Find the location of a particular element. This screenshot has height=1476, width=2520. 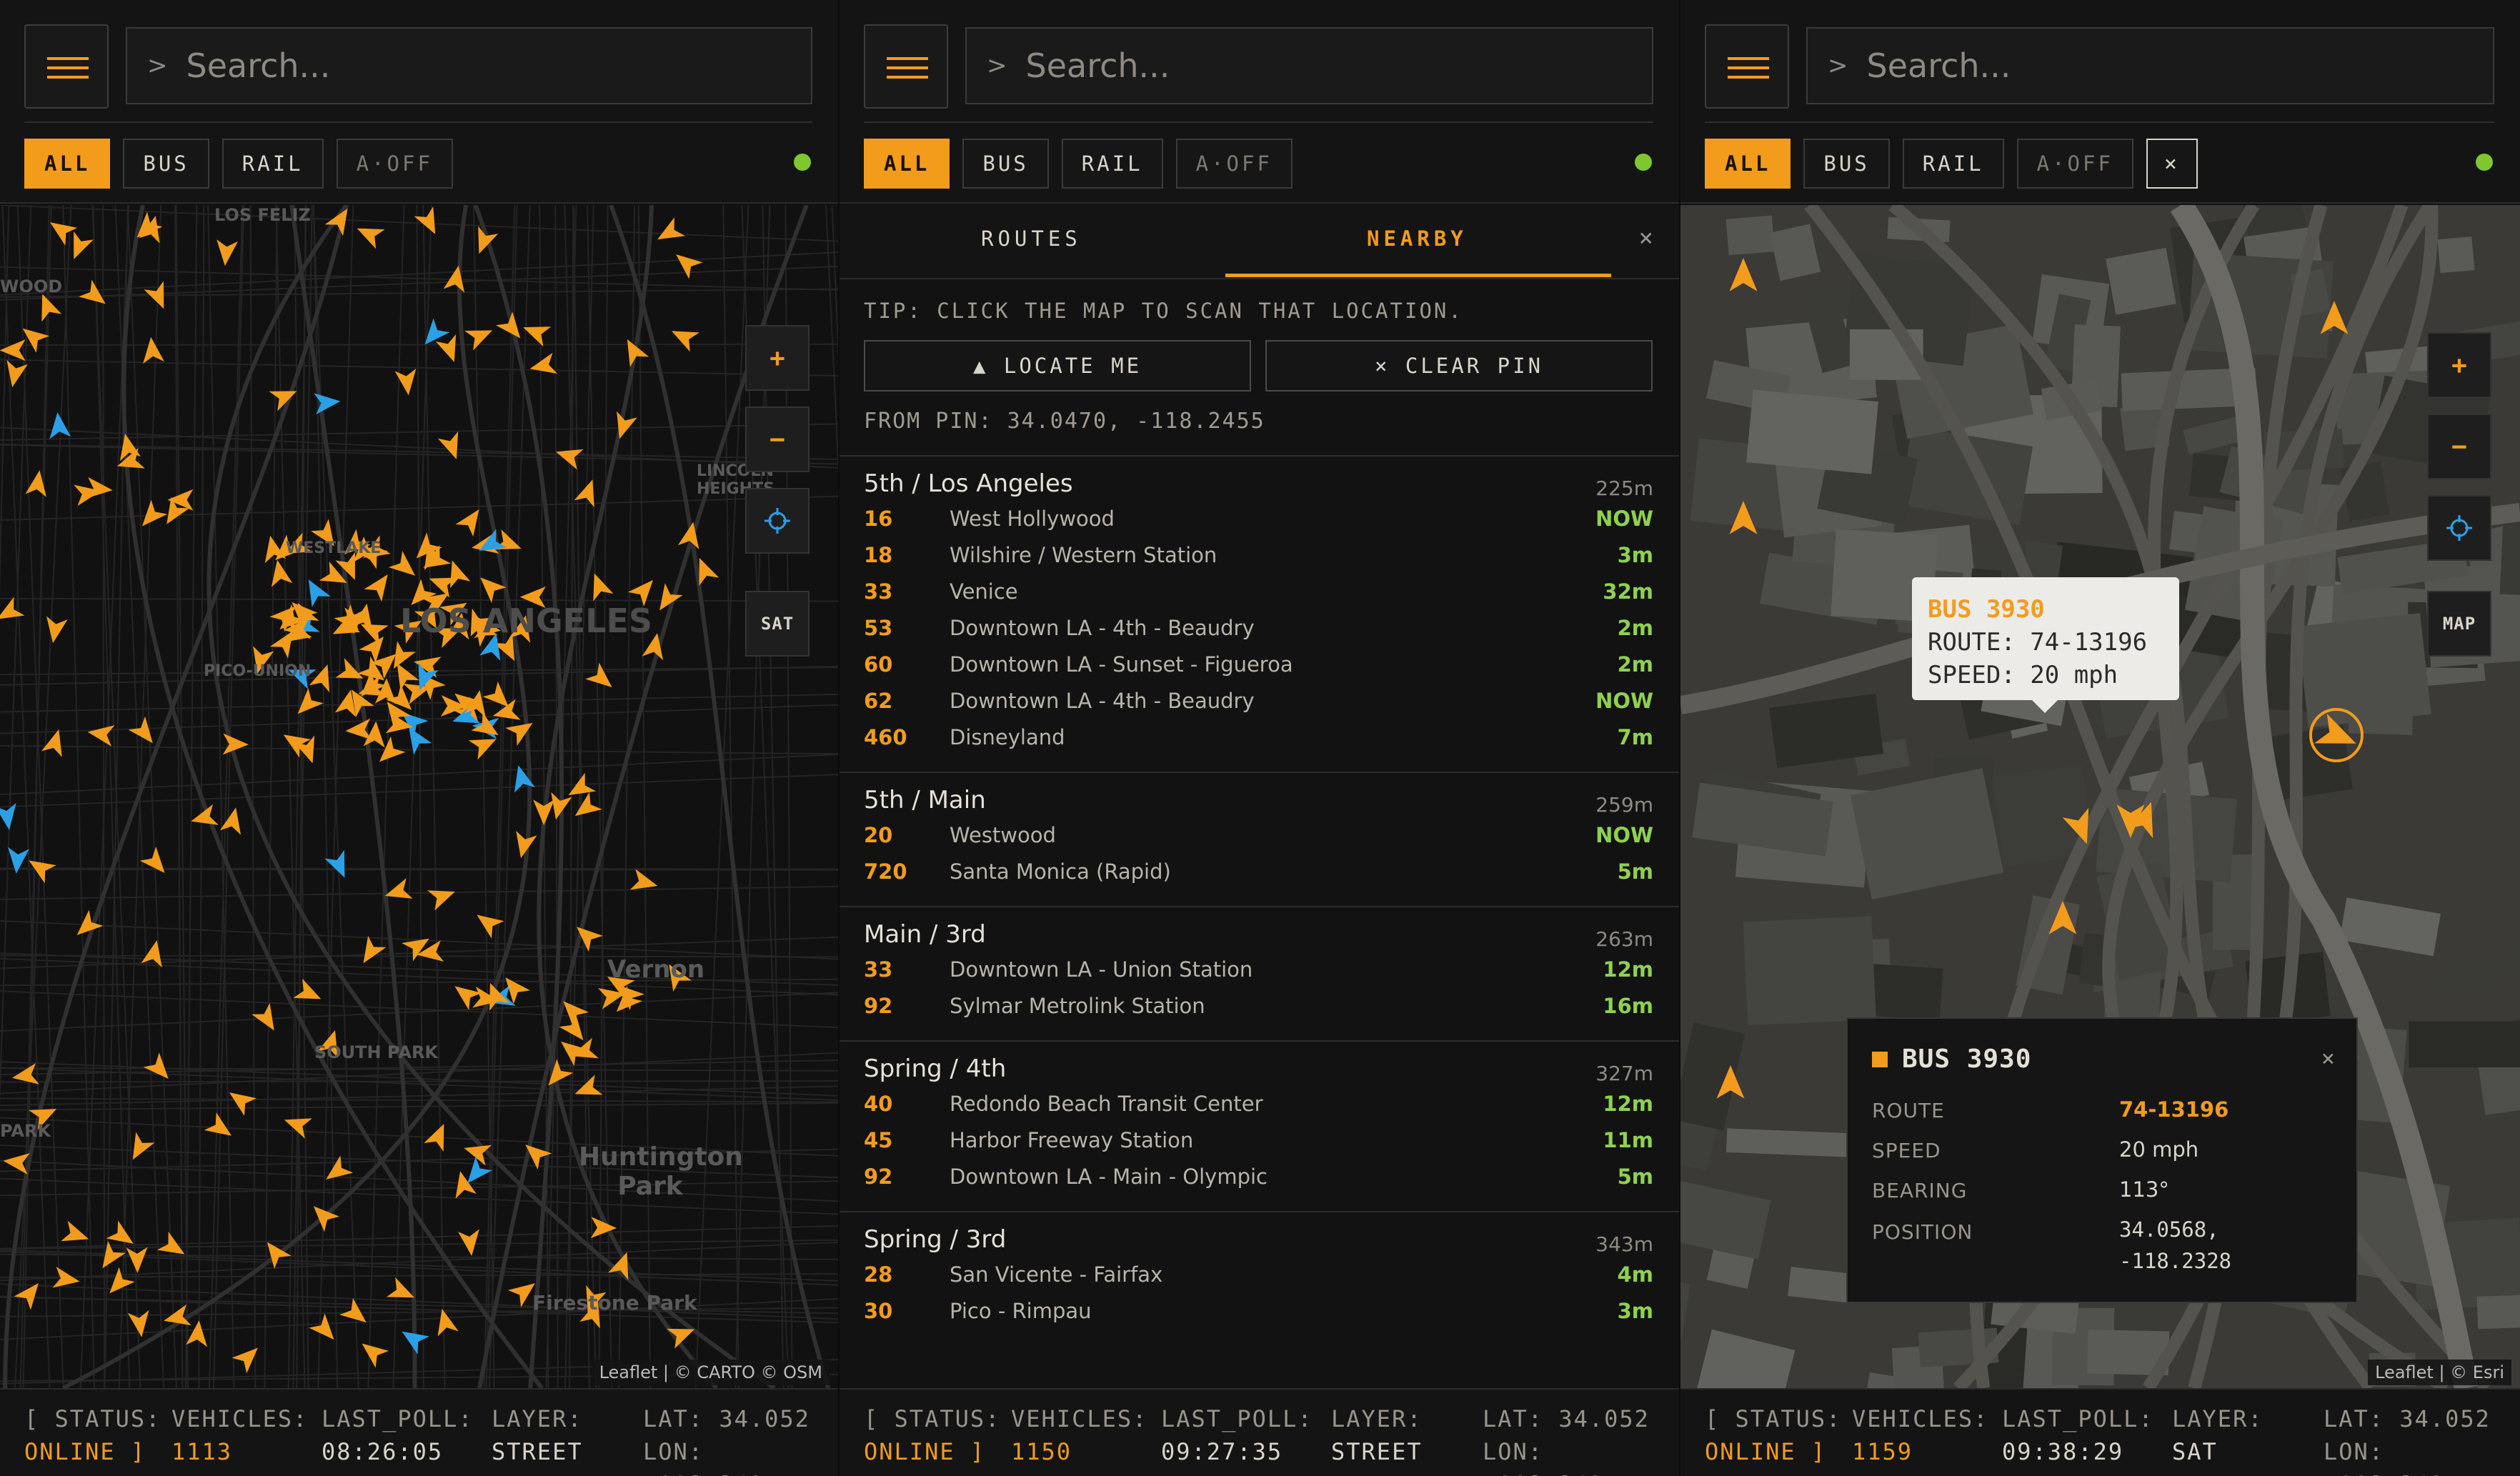

route-eta: 4m is located at coordinates (1635, 1275).